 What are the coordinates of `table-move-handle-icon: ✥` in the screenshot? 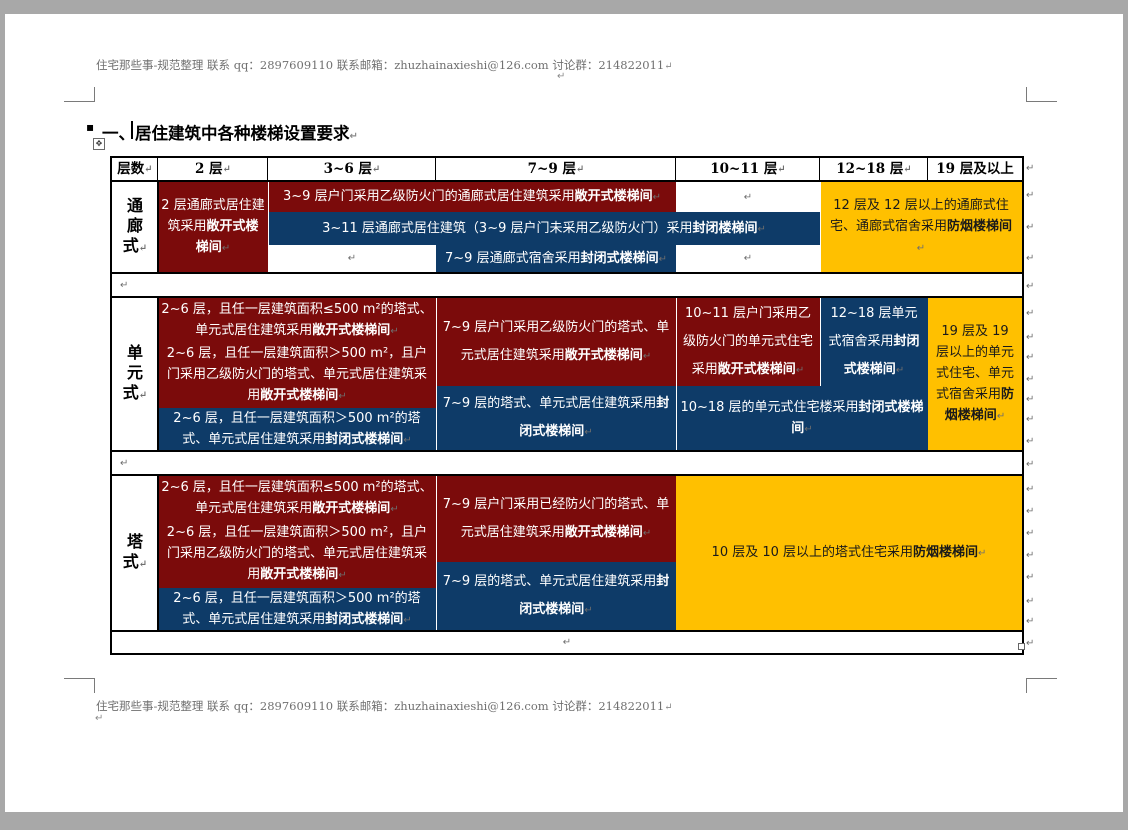 It's located at (99, 144).